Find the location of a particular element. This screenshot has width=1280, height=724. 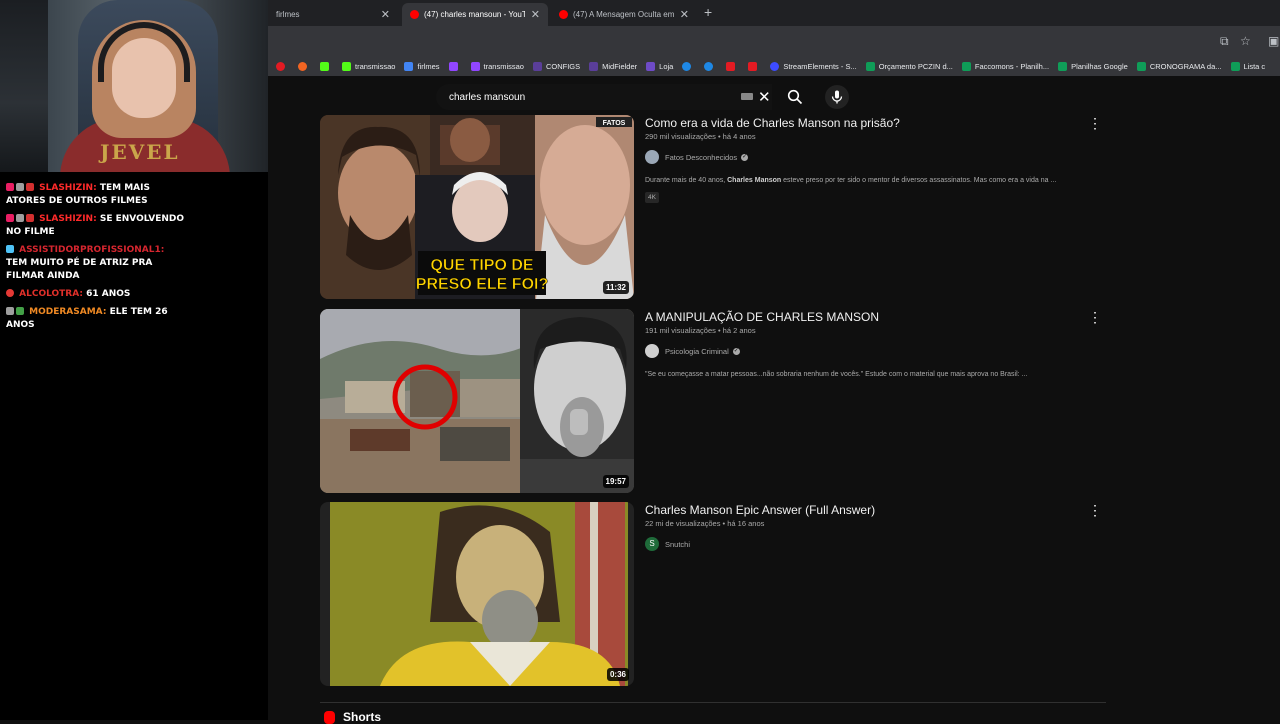

user-badge-icon is located at coordinates (10, 311).